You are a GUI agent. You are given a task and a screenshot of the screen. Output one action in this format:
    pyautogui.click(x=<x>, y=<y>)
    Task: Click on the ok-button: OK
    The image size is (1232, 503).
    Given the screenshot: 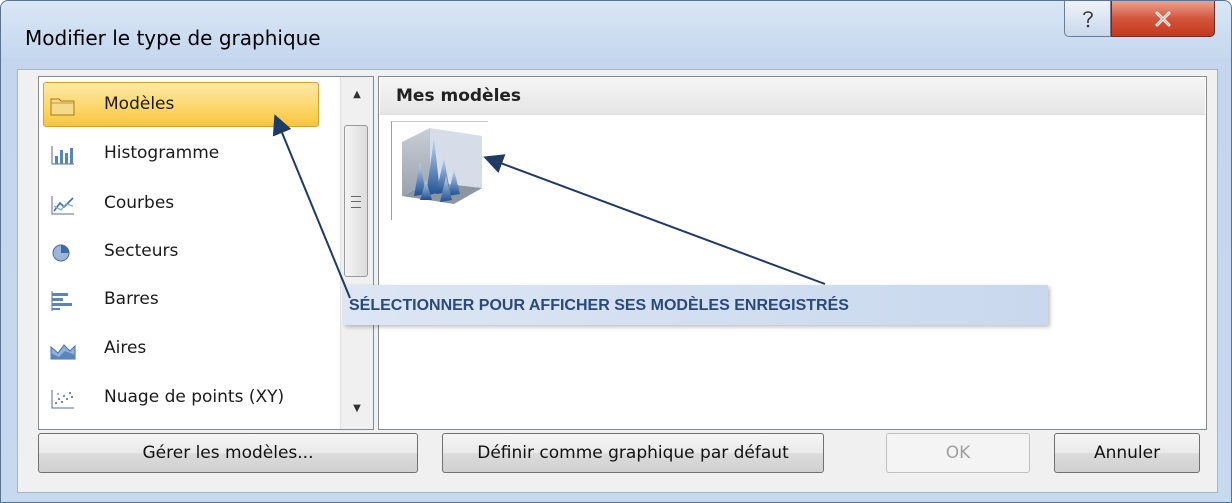 What is the action you would take?
    pyautogui.click(x=958, y=453)
    